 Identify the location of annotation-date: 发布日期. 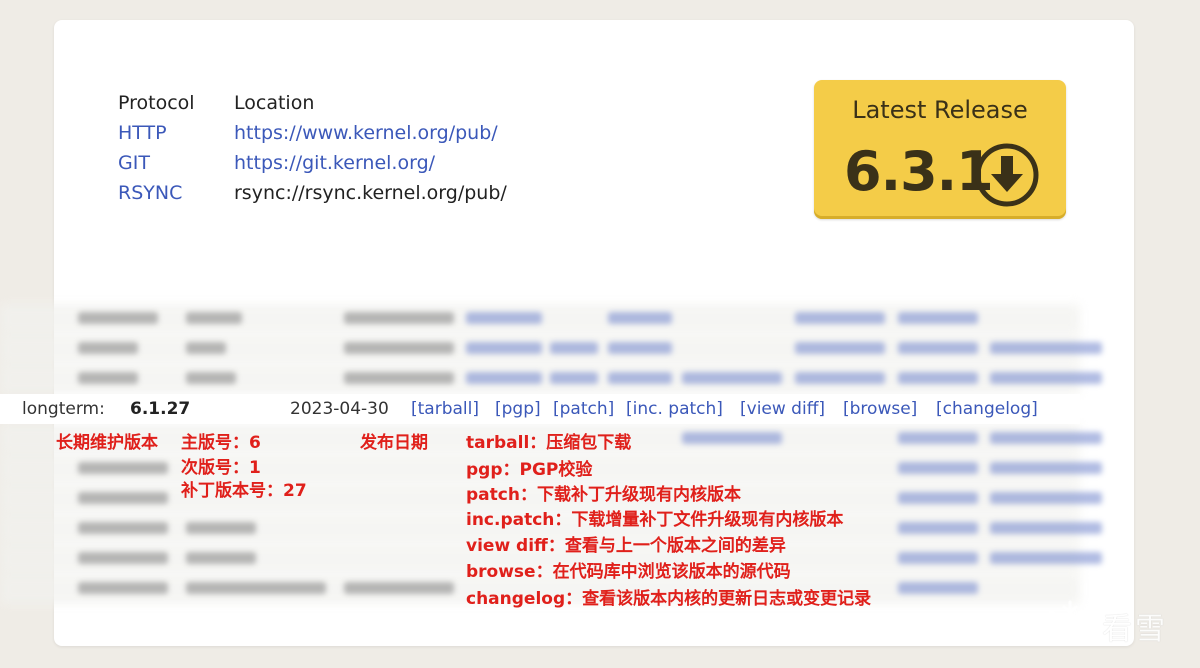
(394, 443).